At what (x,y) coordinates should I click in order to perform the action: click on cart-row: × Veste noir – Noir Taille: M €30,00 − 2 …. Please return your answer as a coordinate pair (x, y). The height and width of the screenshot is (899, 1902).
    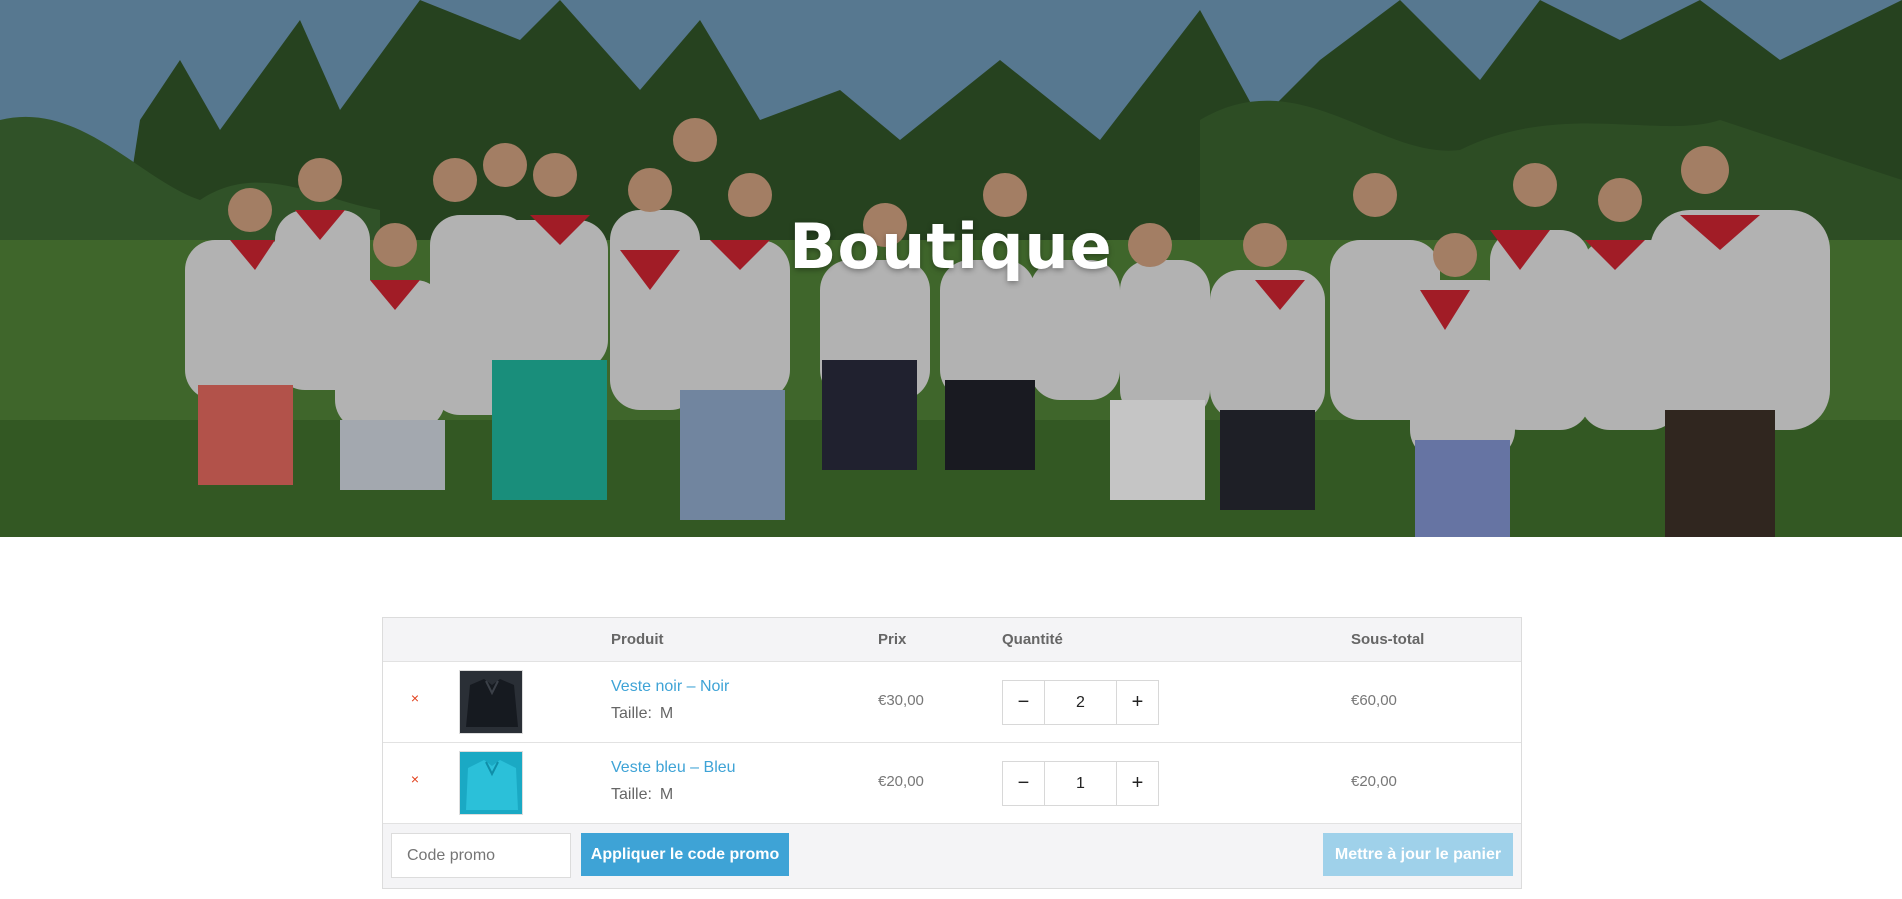
    Looking at the image, I should click on (952, 702).